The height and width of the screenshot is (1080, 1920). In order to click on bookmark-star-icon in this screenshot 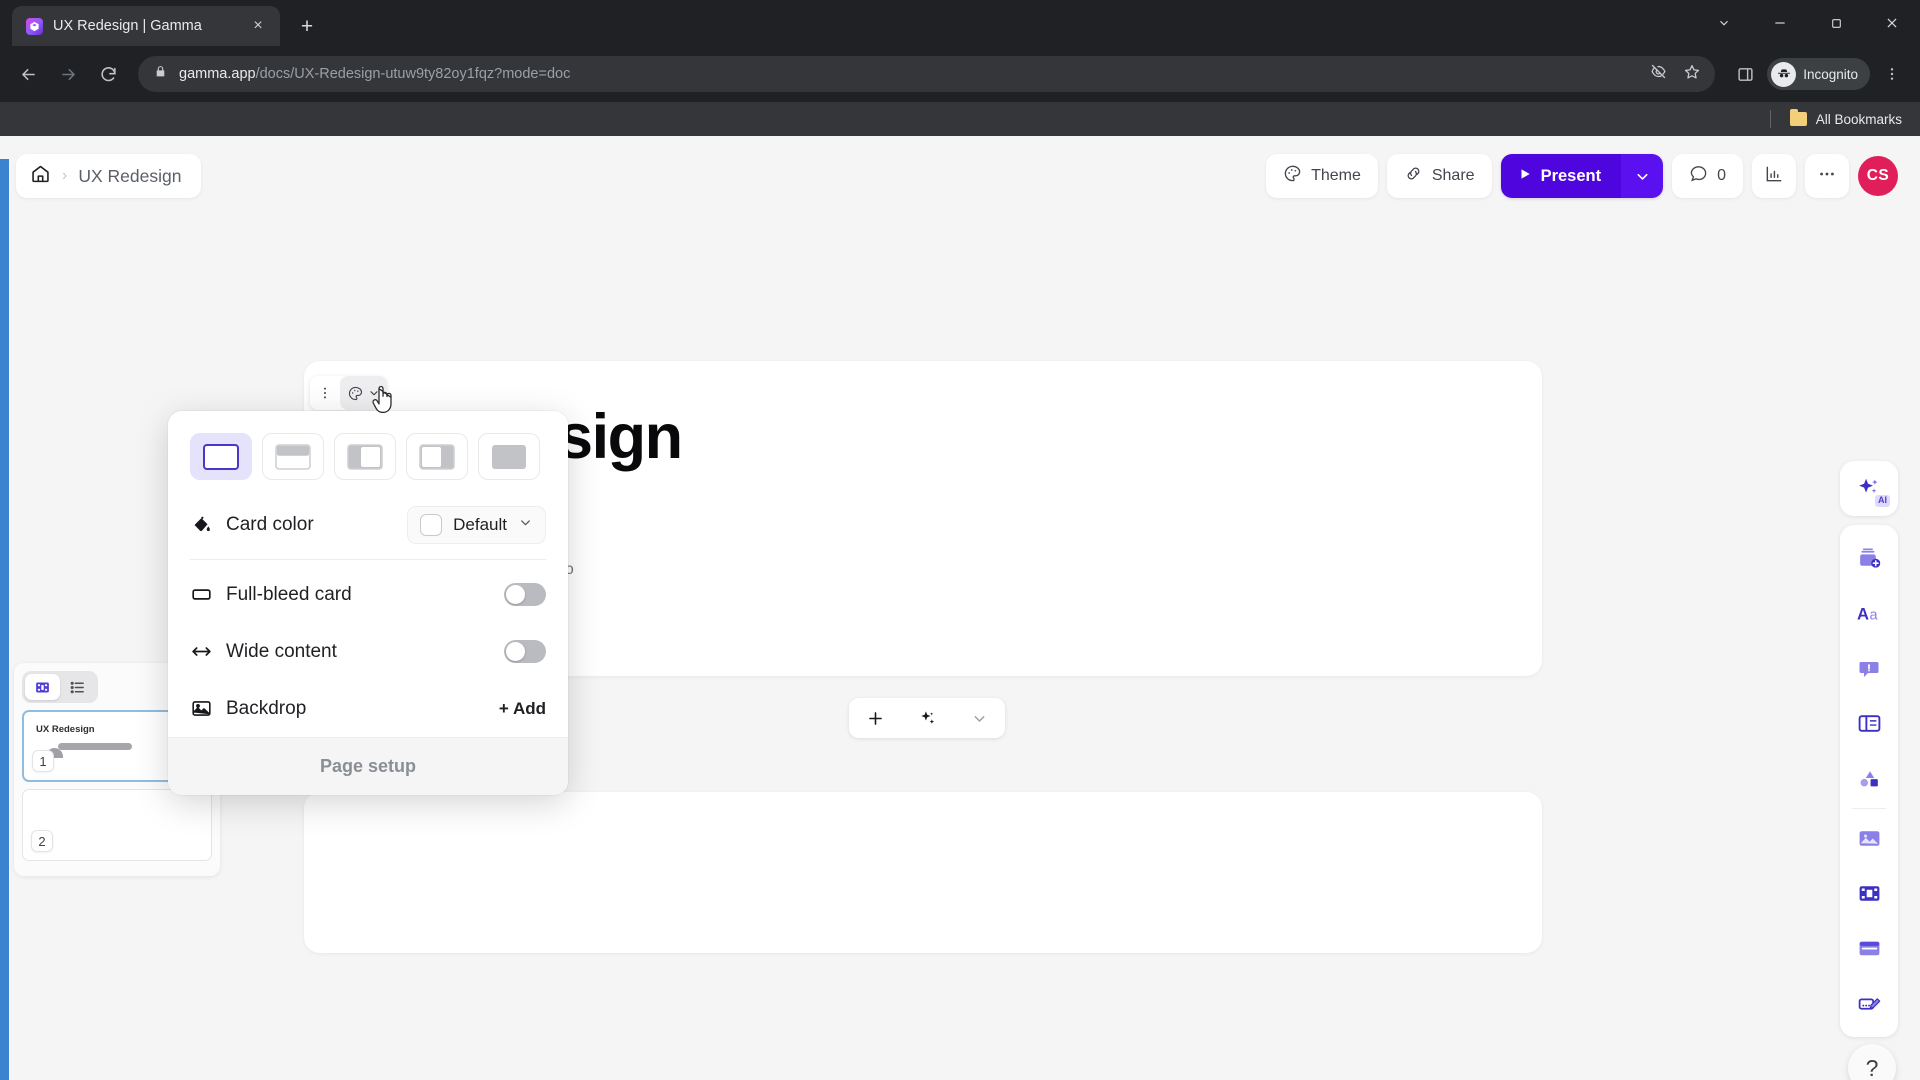, I will do `click(1692, 74)`.